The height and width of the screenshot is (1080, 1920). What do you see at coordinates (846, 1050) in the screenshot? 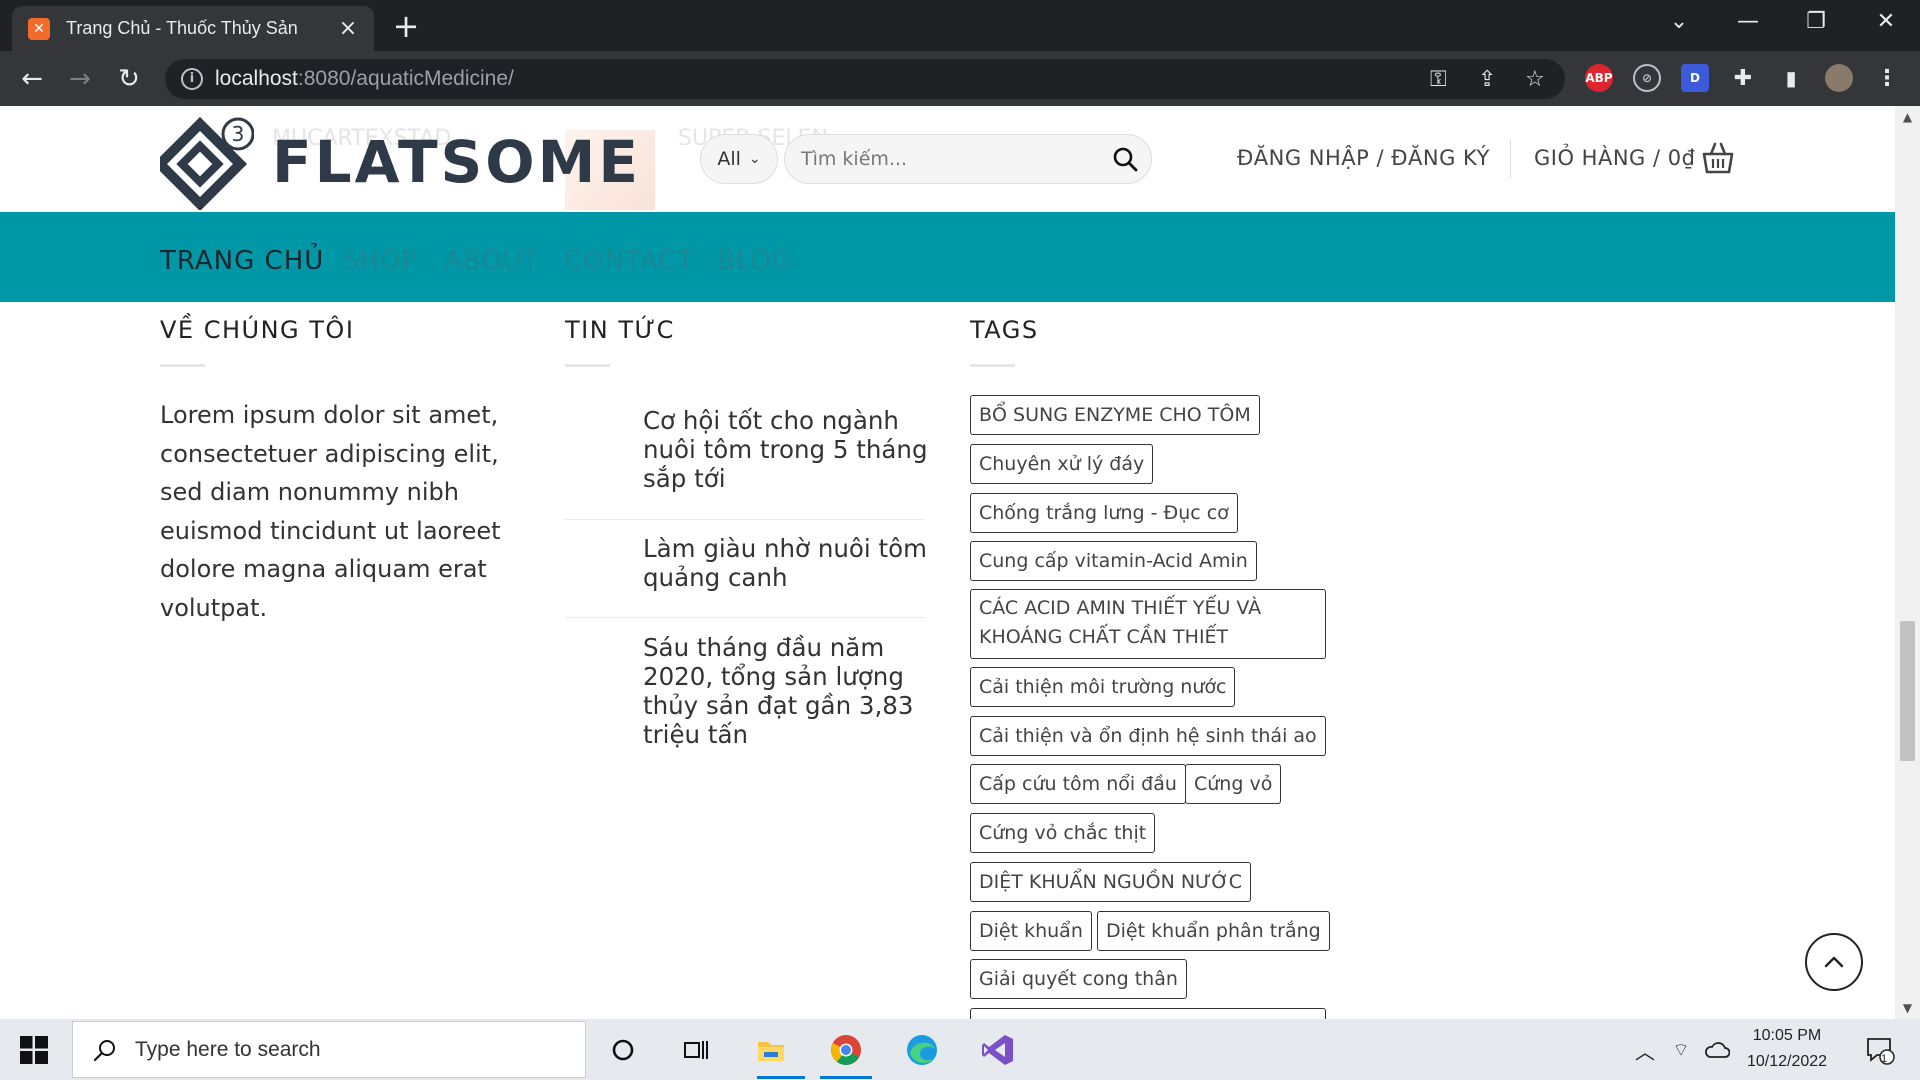
I see `chrome-icon` at bounding box center [846, 1050].